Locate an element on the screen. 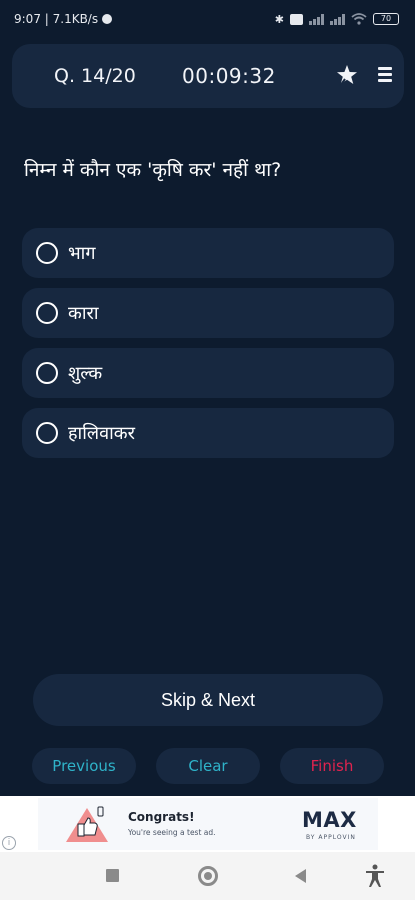 The image size is (415, 900). menu-icon is located at coordinates (385, 75).